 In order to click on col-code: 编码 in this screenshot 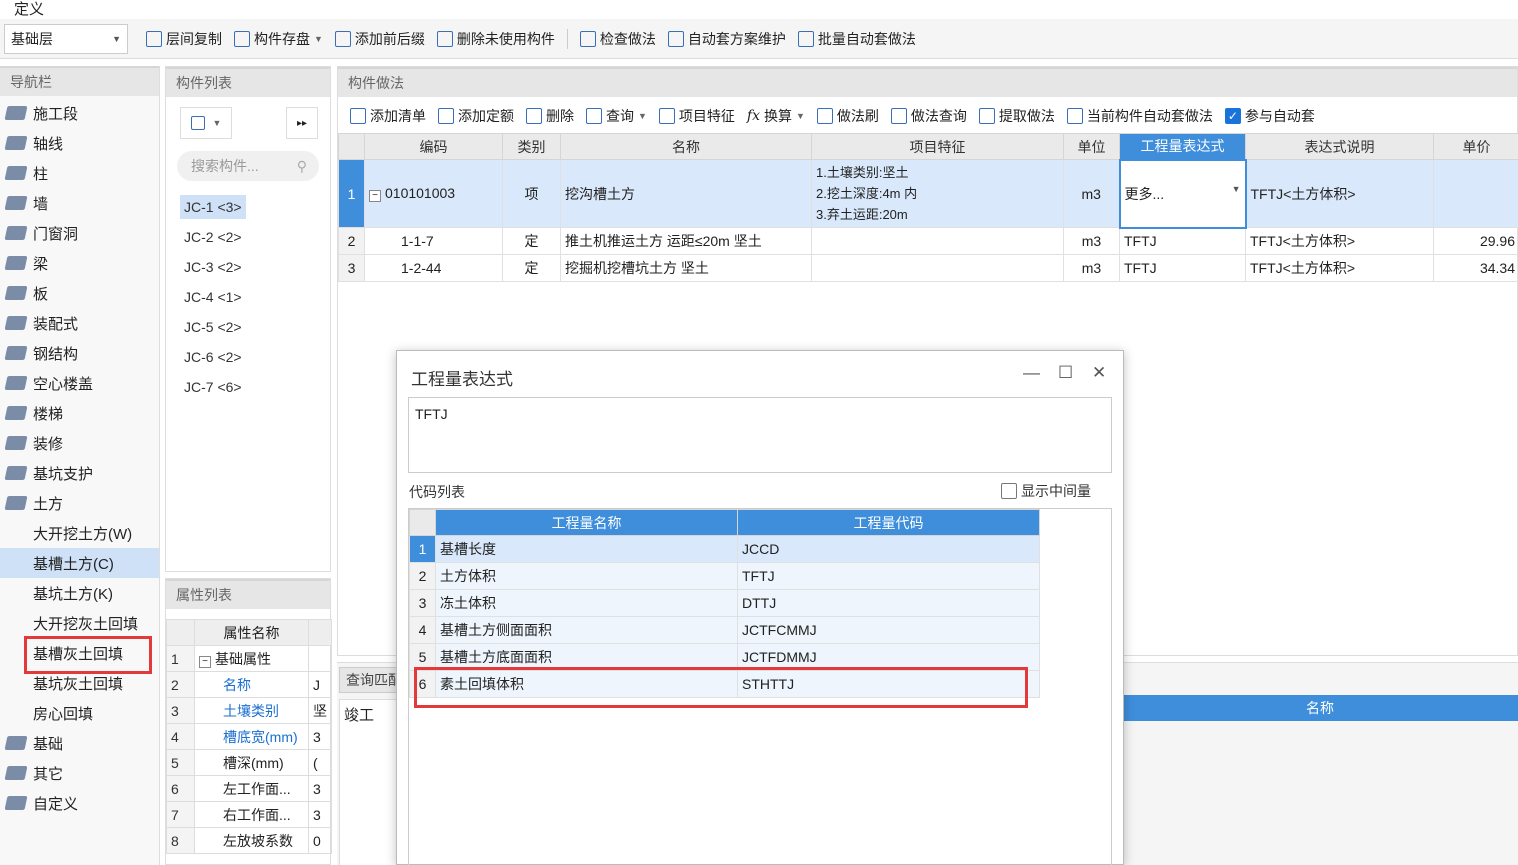, I will do `click(433, 146)`.